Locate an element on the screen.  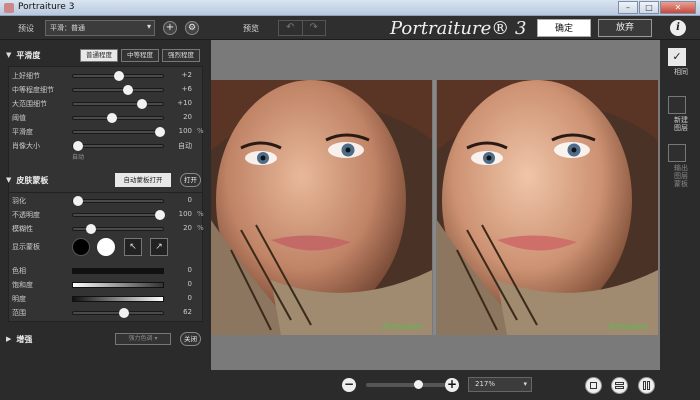
window-controls: – □ ✕ is located at coordinates (656, 7).